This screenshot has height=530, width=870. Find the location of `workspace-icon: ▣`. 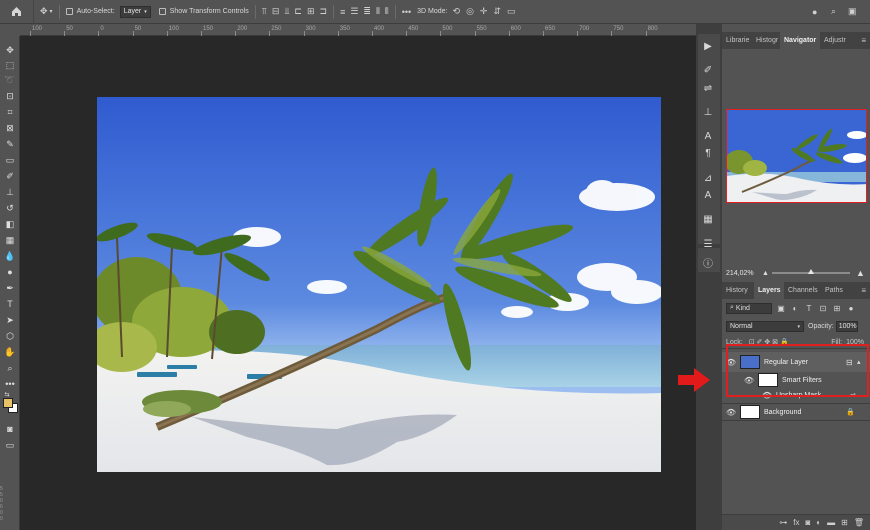

workspace-icon: ▣ is located at coordinates (852, 11).